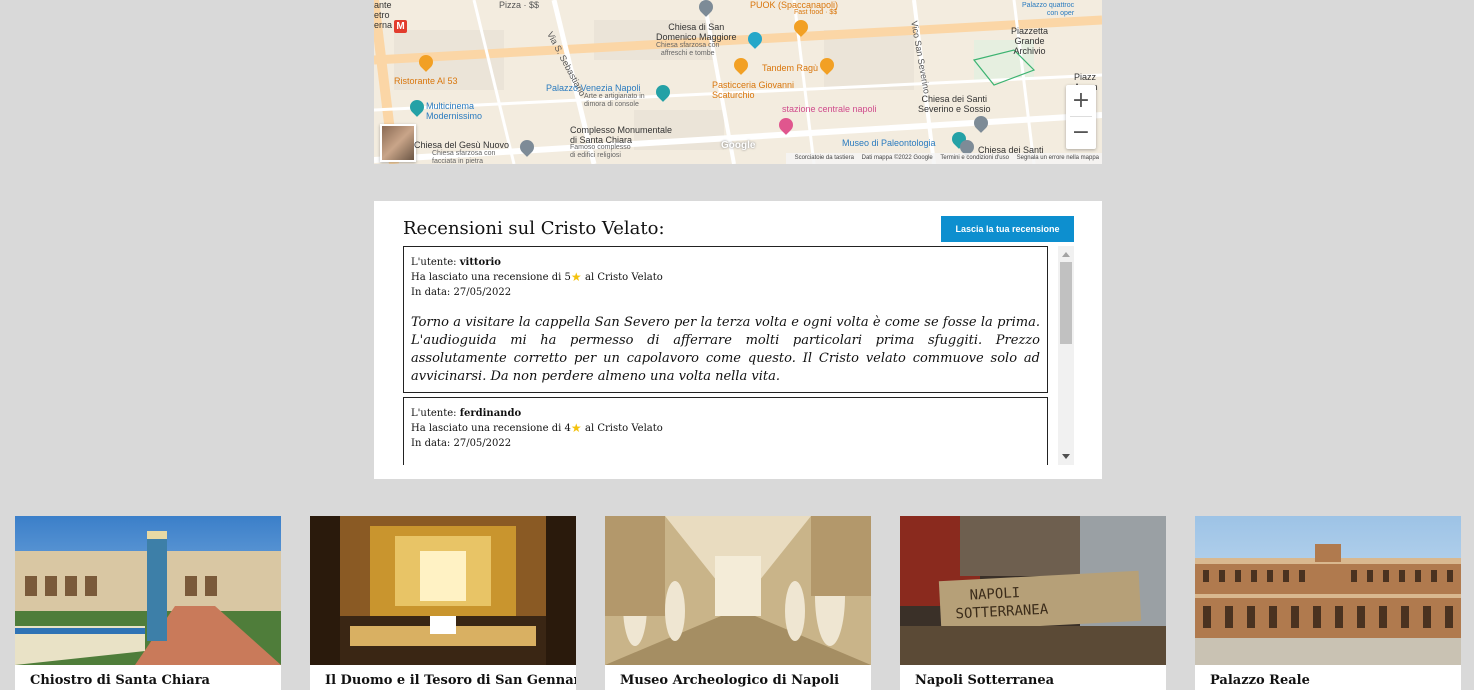 The image size is (1474, 690). I want to click on metro-icon: M, so click(400, 26).